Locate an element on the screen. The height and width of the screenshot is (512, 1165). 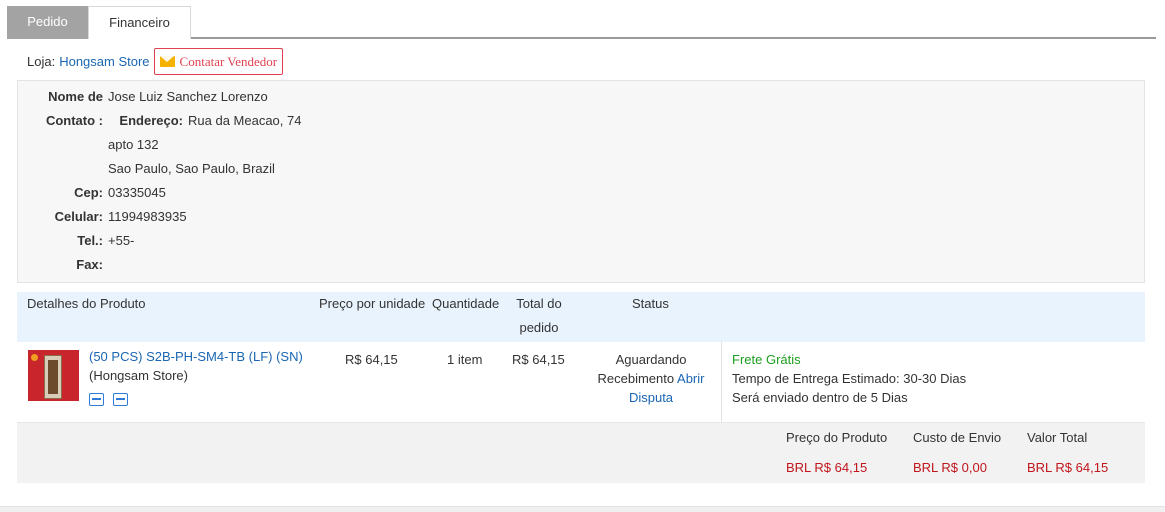
open-dispute-link: Abrir is located at coordinates (690, 378).